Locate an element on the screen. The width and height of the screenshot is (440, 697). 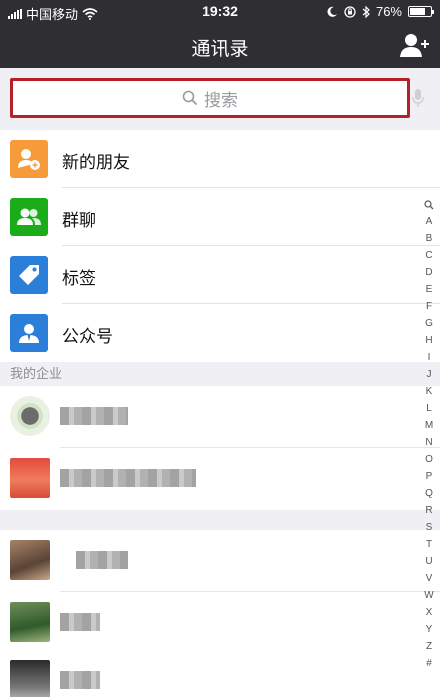
index-letter: S is located at coordinates (429, 527).